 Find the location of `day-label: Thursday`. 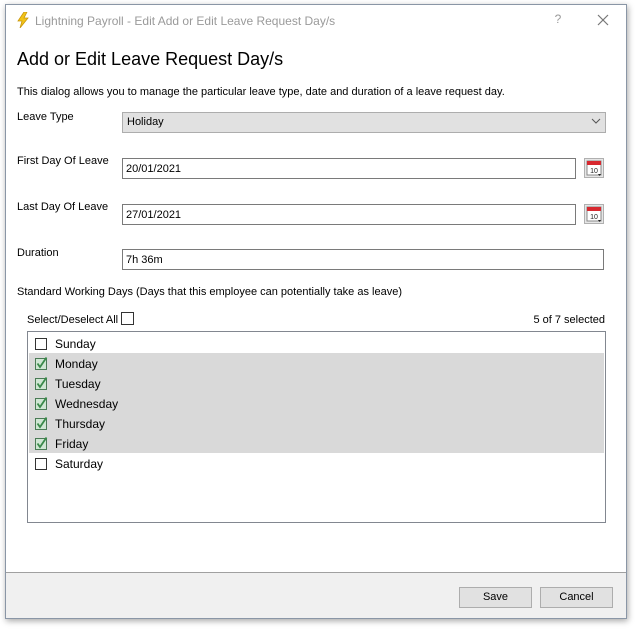

day-label: Thursday is located at coordinates (80, 424).